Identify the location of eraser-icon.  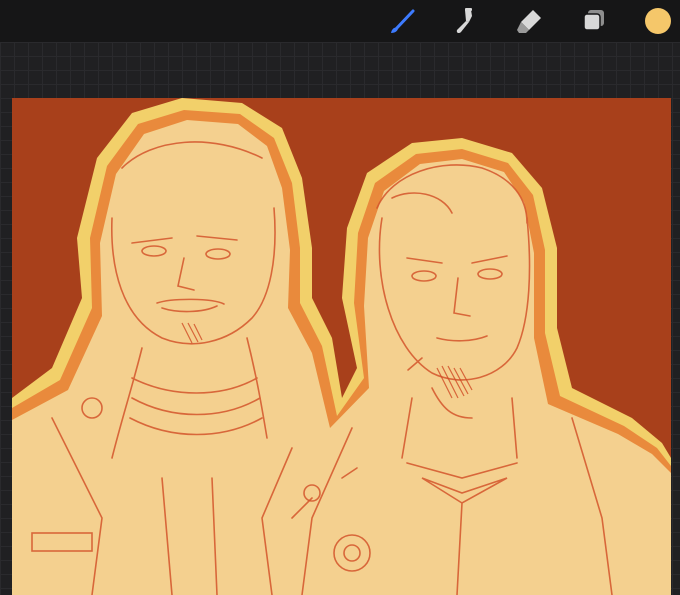
(529, 21).